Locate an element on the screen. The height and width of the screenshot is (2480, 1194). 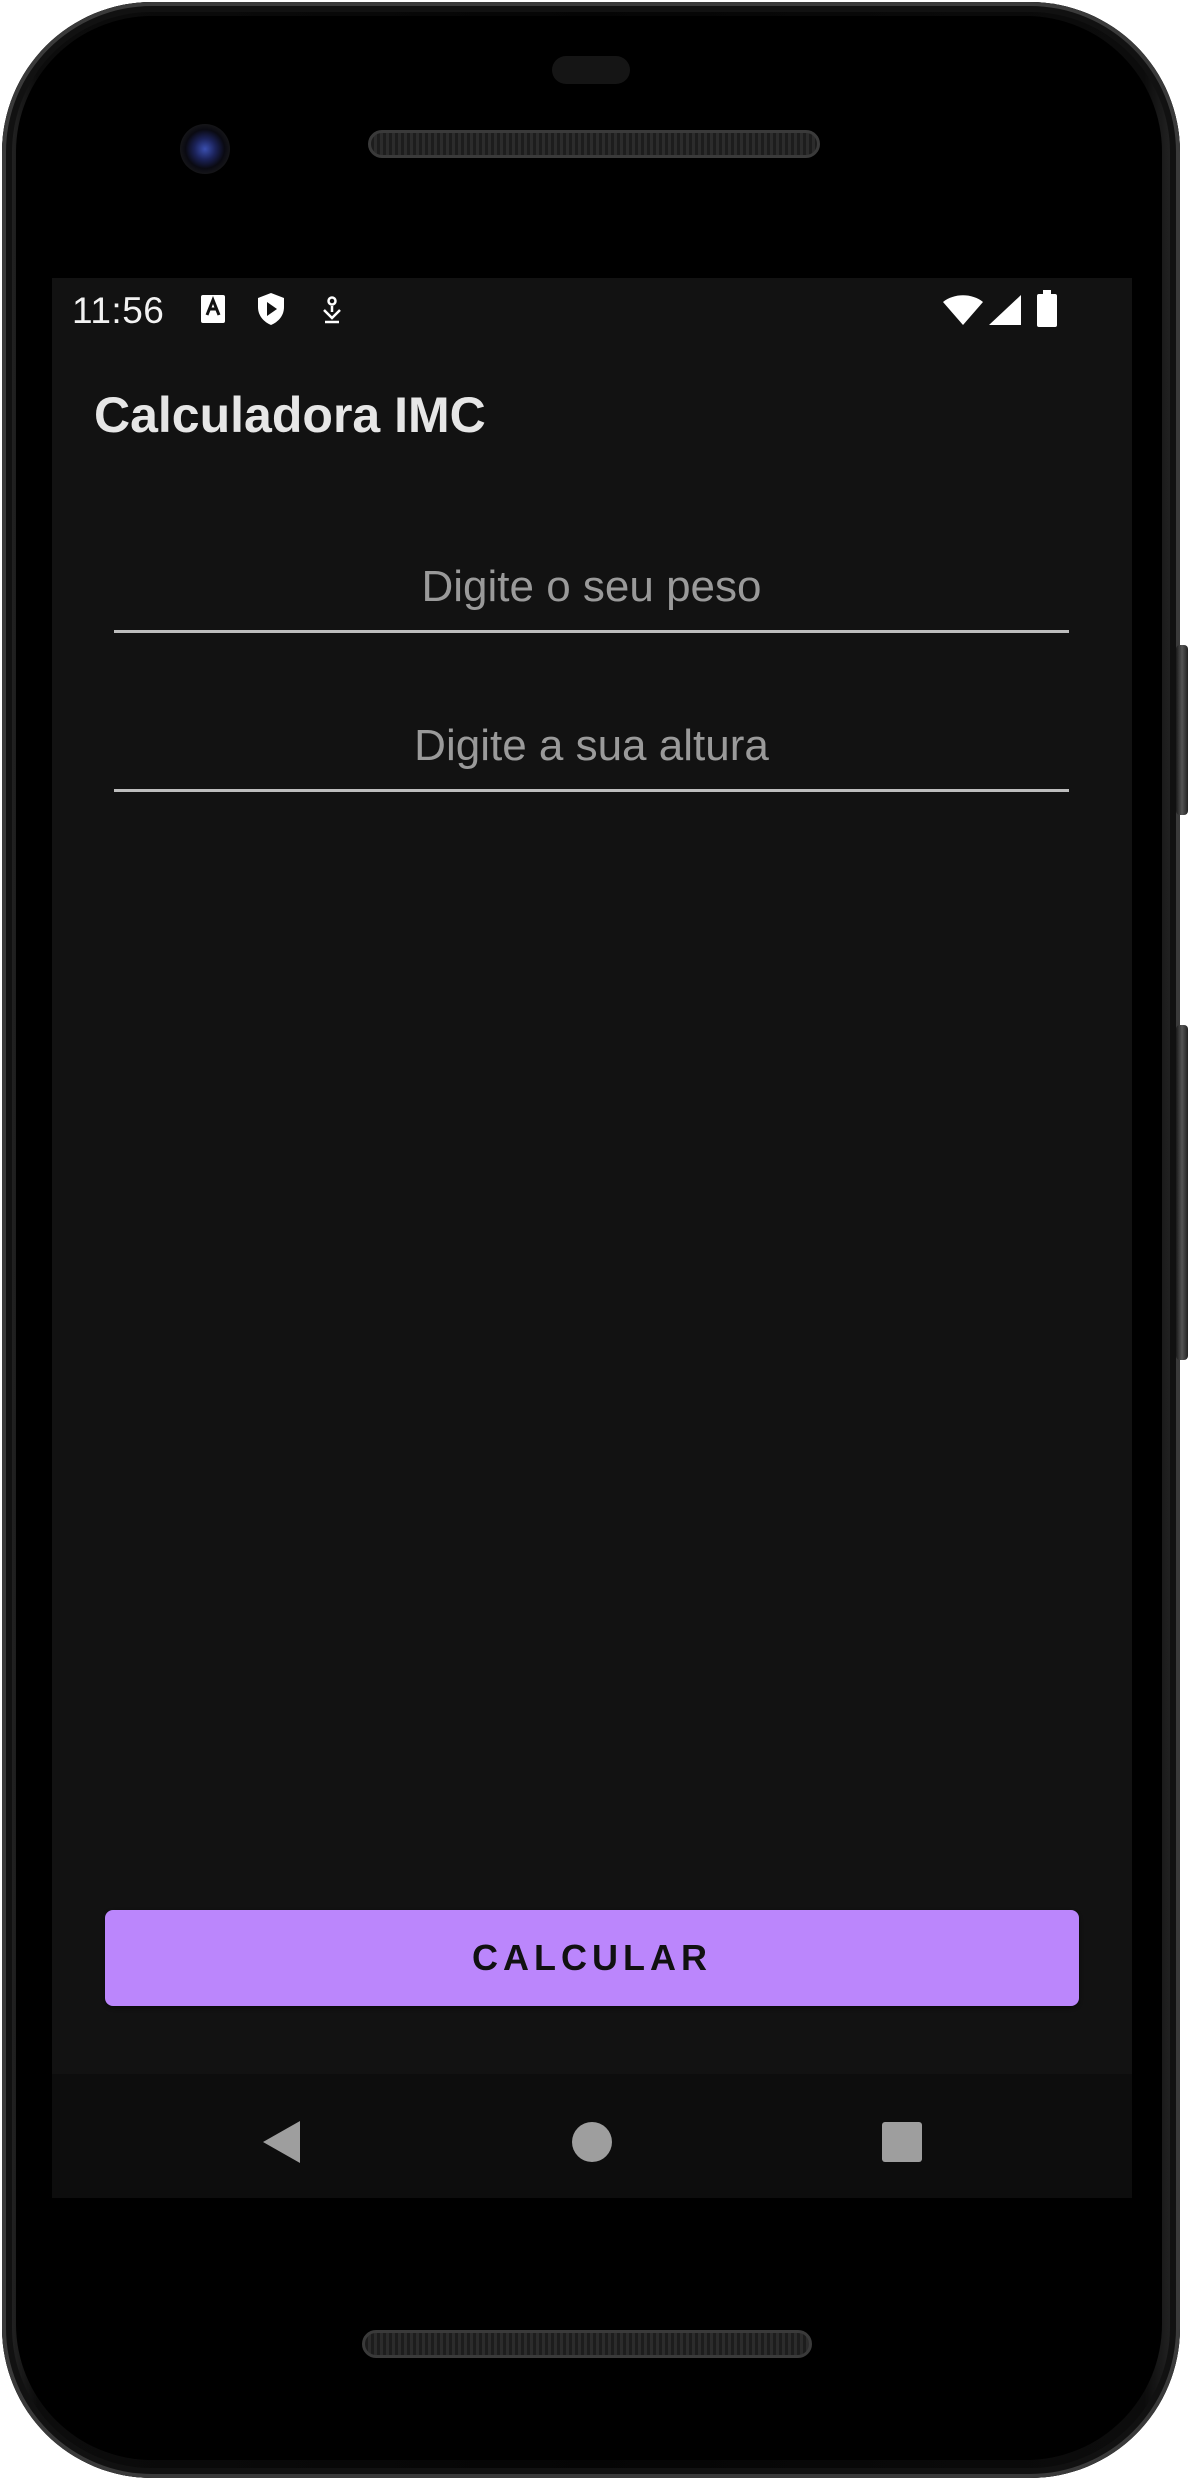
recents-icon is located at coordinates (902, 2142).